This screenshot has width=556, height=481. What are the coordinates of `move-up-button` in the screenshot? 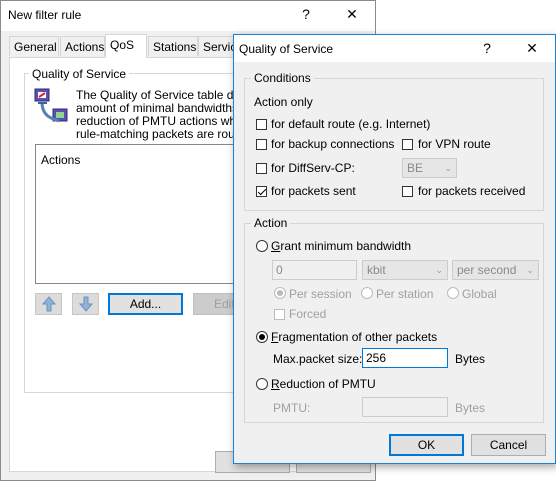 It's located at (48, 304).